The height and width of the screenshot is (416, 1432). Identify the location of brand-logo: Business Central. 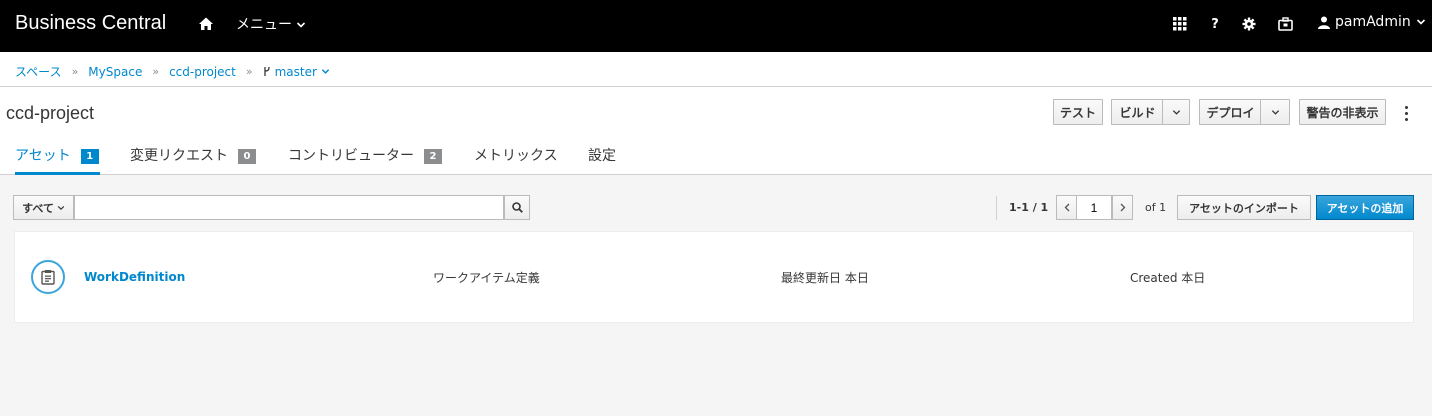
(90, 23).